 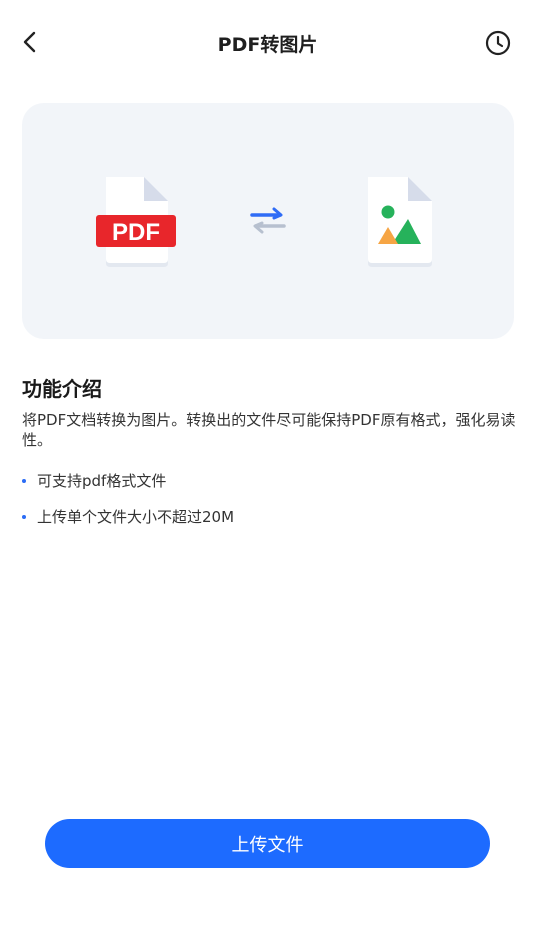 I want to click on history-button, so click(x=498, y=43).